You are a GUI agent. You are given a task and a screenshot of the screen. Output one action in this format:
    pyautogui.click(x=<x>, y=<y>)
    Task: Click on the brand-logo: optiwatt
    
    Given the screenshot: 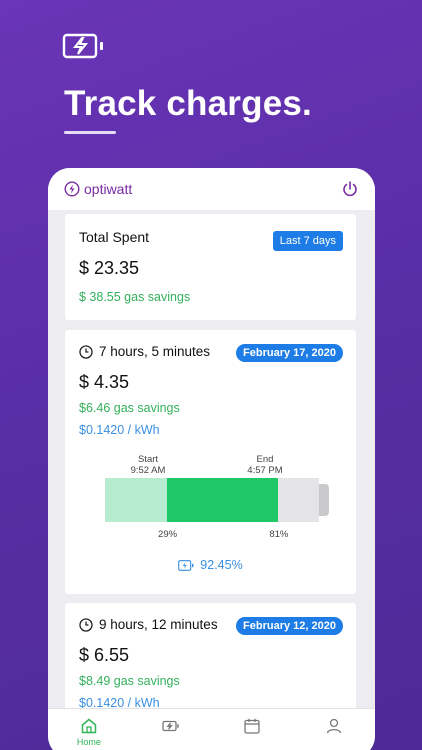 What is the action you would take?
    pyautogui.click(x=98, y=189)
    